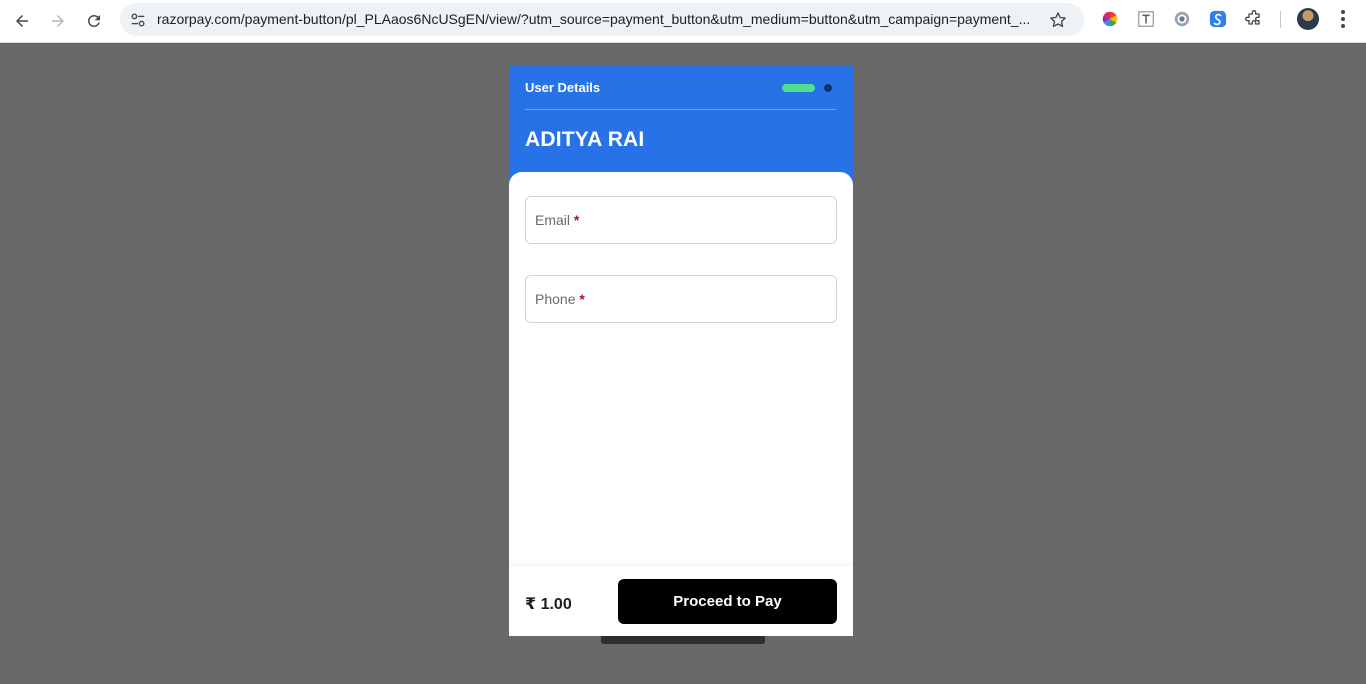  Describe the element at coordinates (1146, 19) in the screenshot. I see `text-t-extension-icon` at that location.